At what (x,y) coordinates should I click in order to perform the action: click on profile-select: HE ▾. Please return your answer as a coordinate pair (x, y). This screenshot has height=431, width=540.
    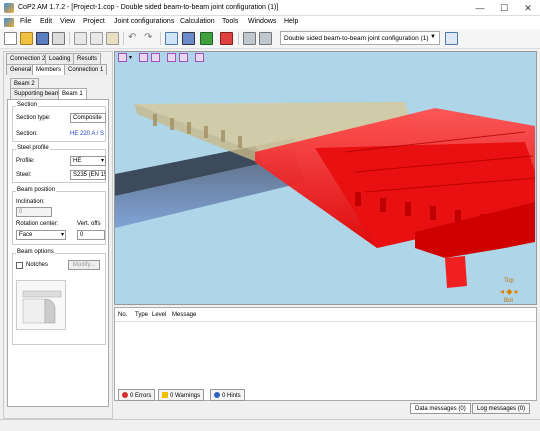
    Looking at the image, I should click on (88, 161).